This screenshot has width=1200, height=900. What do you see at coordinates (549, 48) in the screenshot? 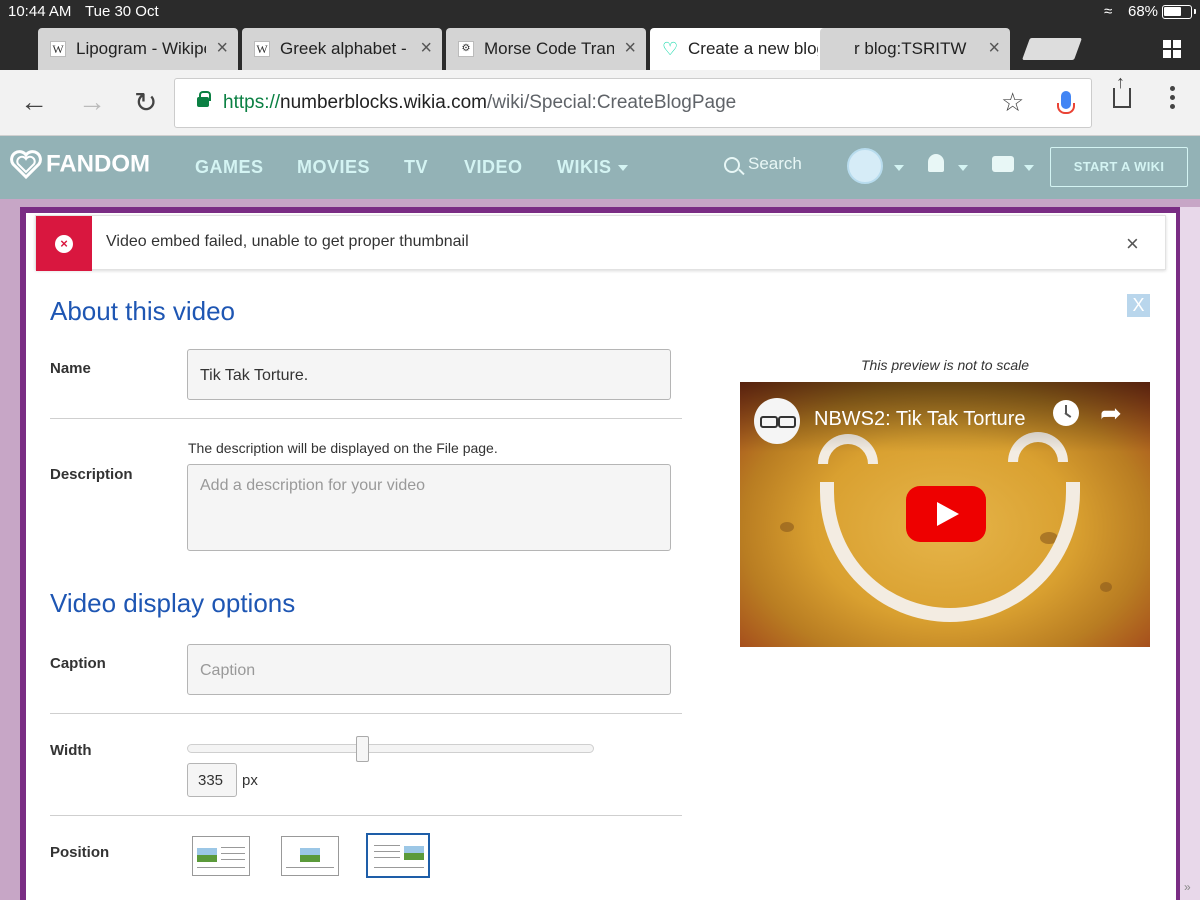
I see `tab-label: Morse Code Tran` at bounding box center [549, 48].